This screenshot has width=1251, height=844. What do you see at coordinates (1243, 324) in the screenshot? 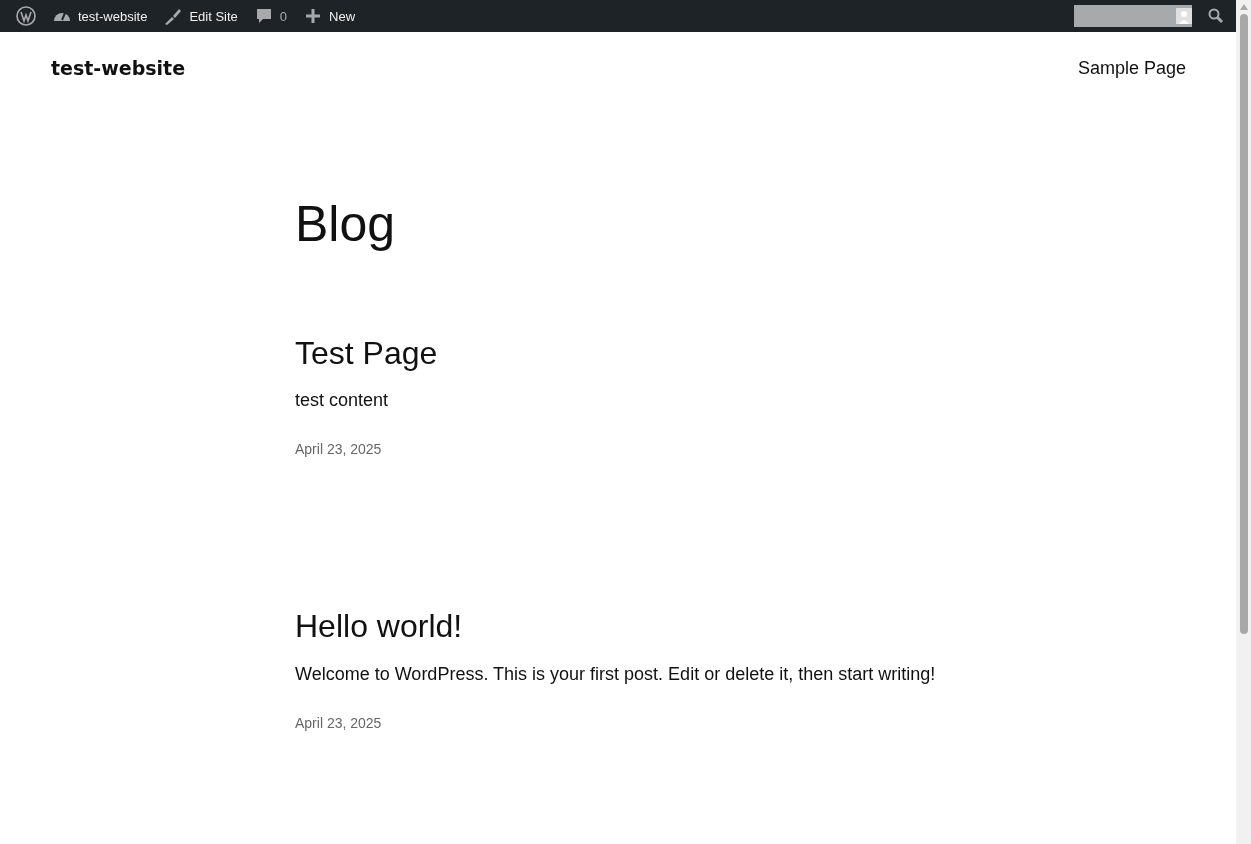
I see `scrollbar-thumb` at bounding box center [1243, 324].